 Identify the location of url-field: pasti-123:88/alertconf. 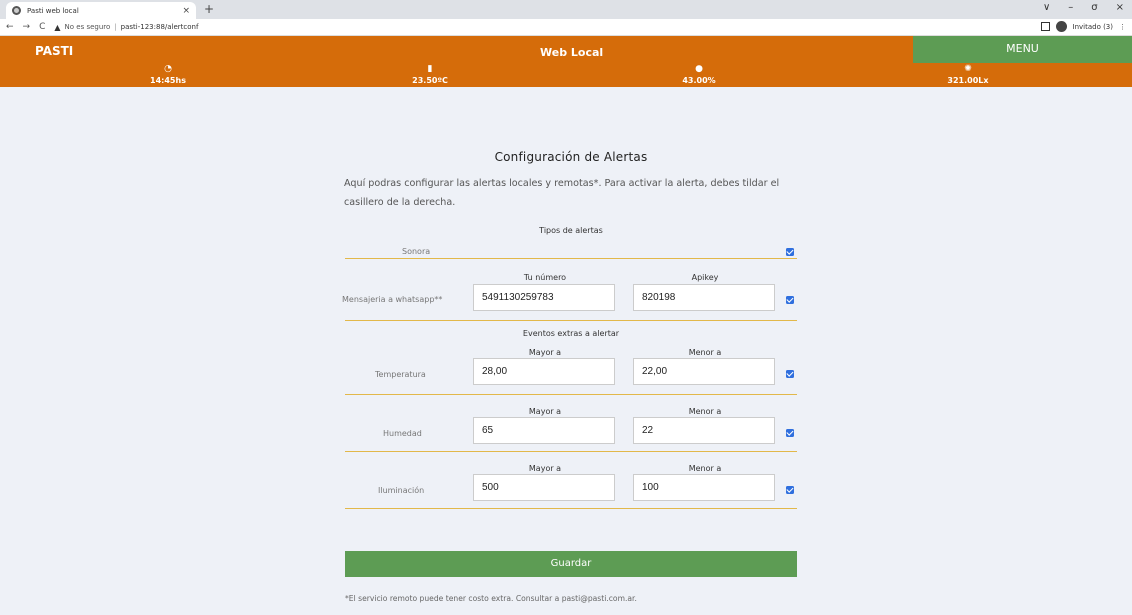
(160, 27).